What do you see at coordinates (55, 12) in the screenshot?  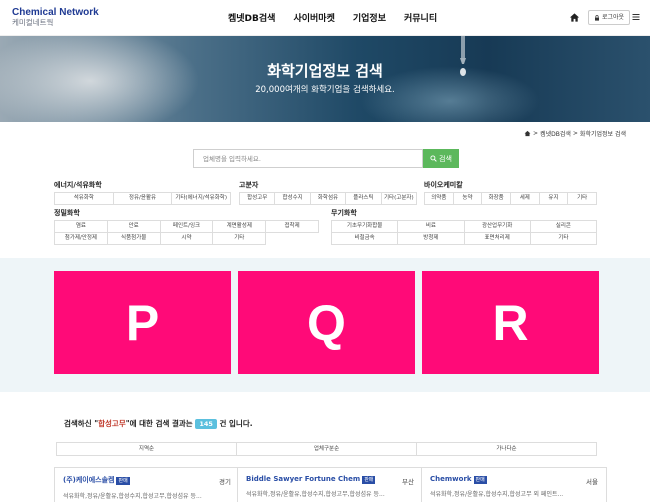 I see `logo-english: Chemical Network` at bounding box center [55, 12].